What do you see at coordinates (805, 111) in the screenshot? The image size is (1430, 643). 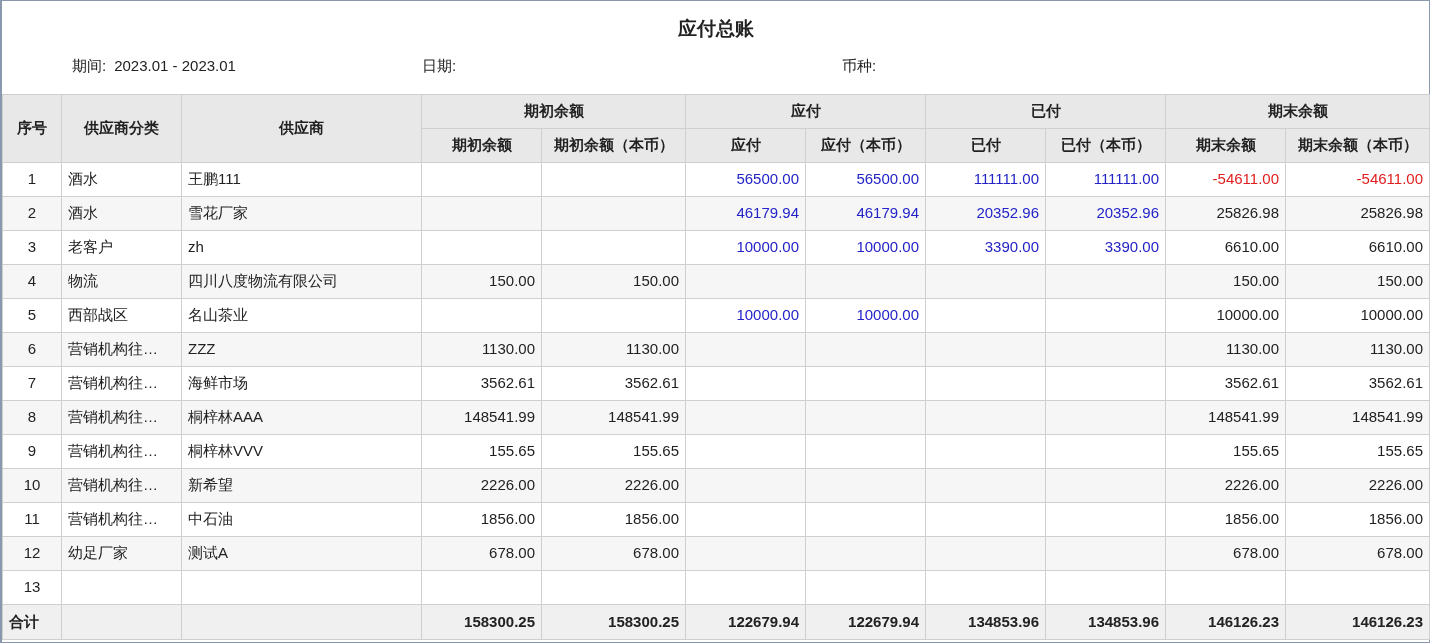 I see `group-header: 应付` at bounding box center [805, 111].